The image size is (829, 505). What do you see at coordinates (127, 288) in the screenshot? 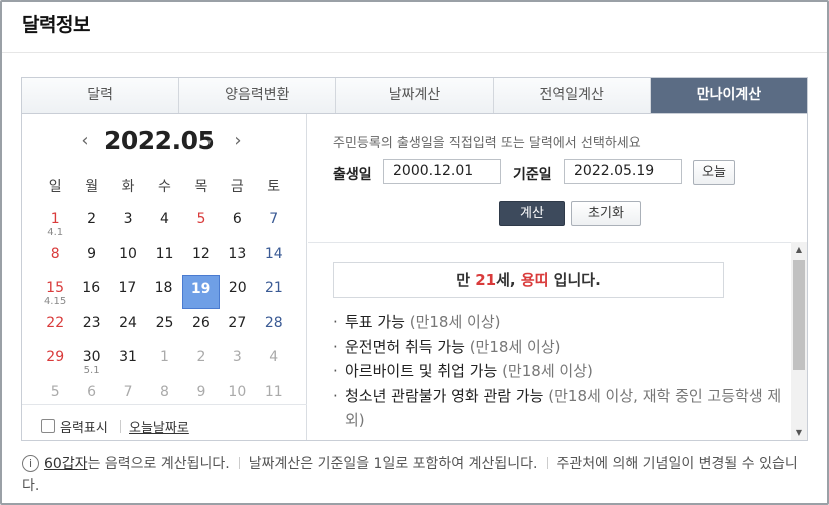
I see `day-number: 17` at bounding box center [127, 288].